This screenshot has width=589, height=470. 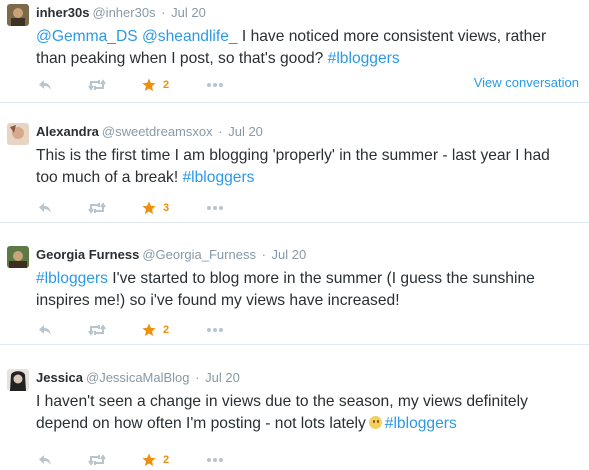 I want to click on display-name: Jessica, so click(x=59, y=377).